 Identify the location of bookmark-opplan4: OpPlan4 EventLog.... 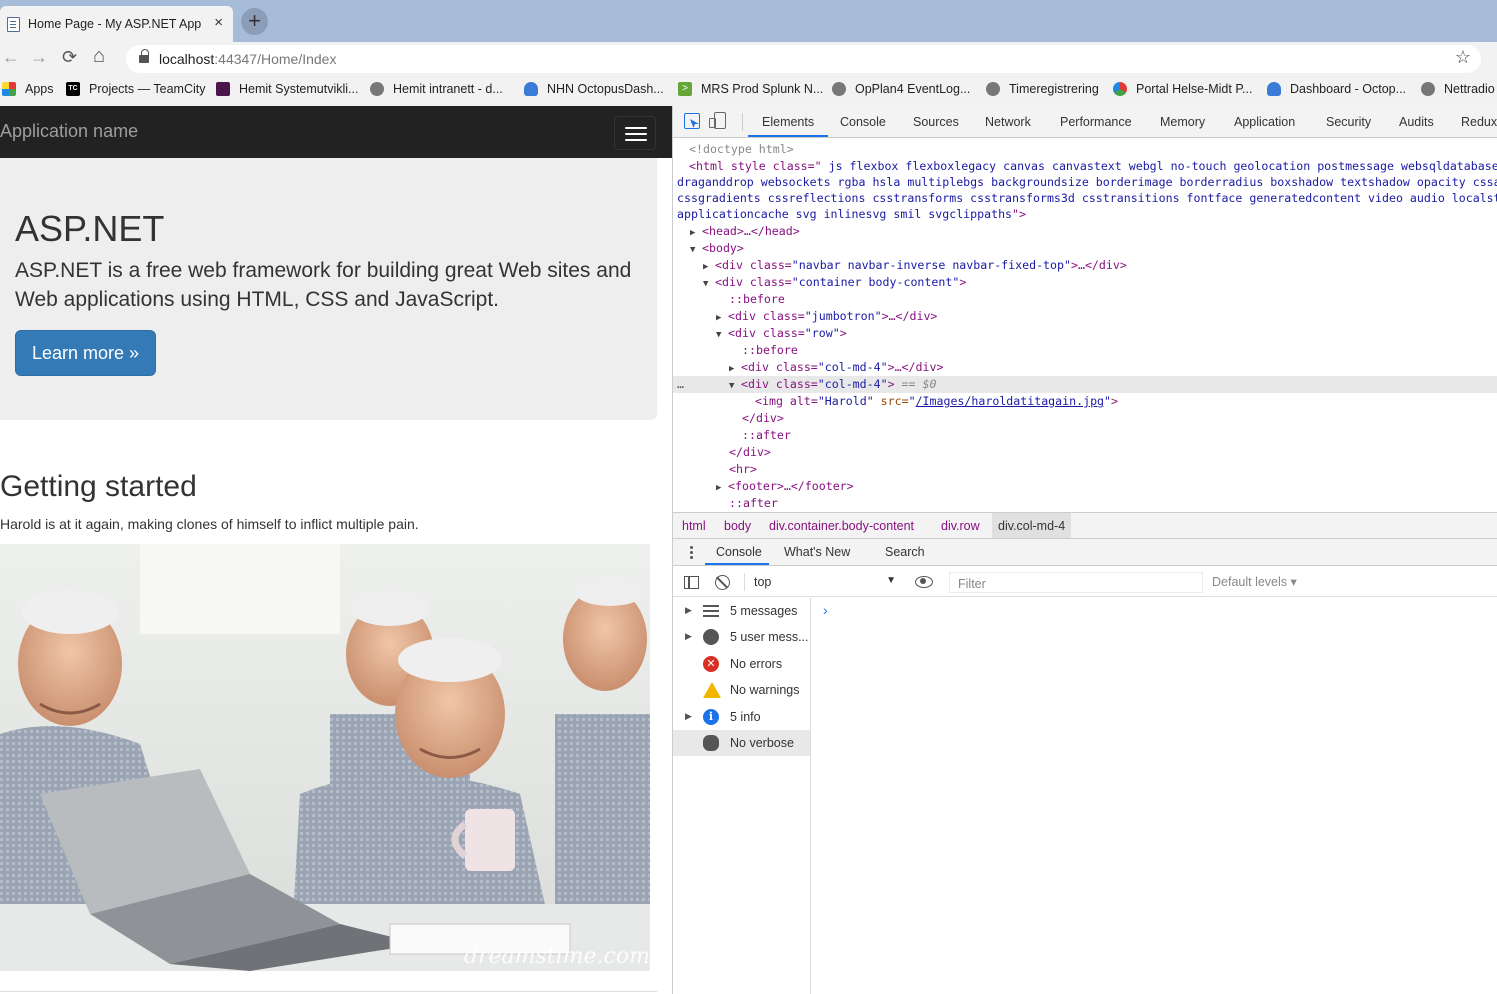
(901, 89).